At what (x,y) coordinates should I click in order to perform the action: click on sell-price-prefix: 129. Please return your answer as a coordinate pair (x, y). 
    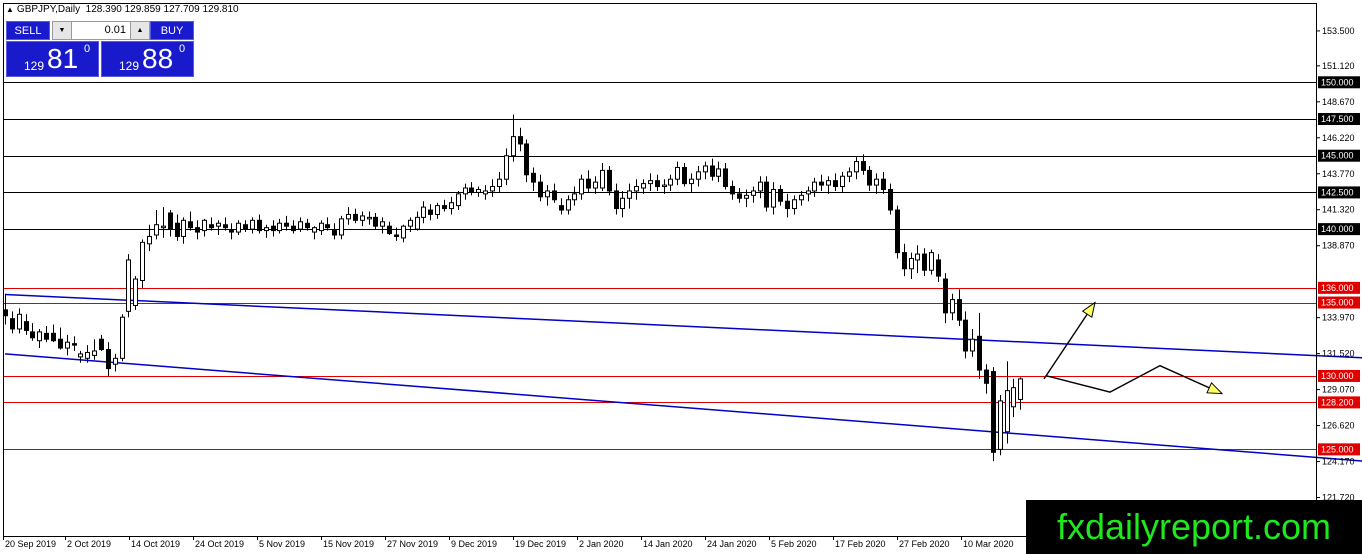
    Looking at the image, I should click on (34, 66).